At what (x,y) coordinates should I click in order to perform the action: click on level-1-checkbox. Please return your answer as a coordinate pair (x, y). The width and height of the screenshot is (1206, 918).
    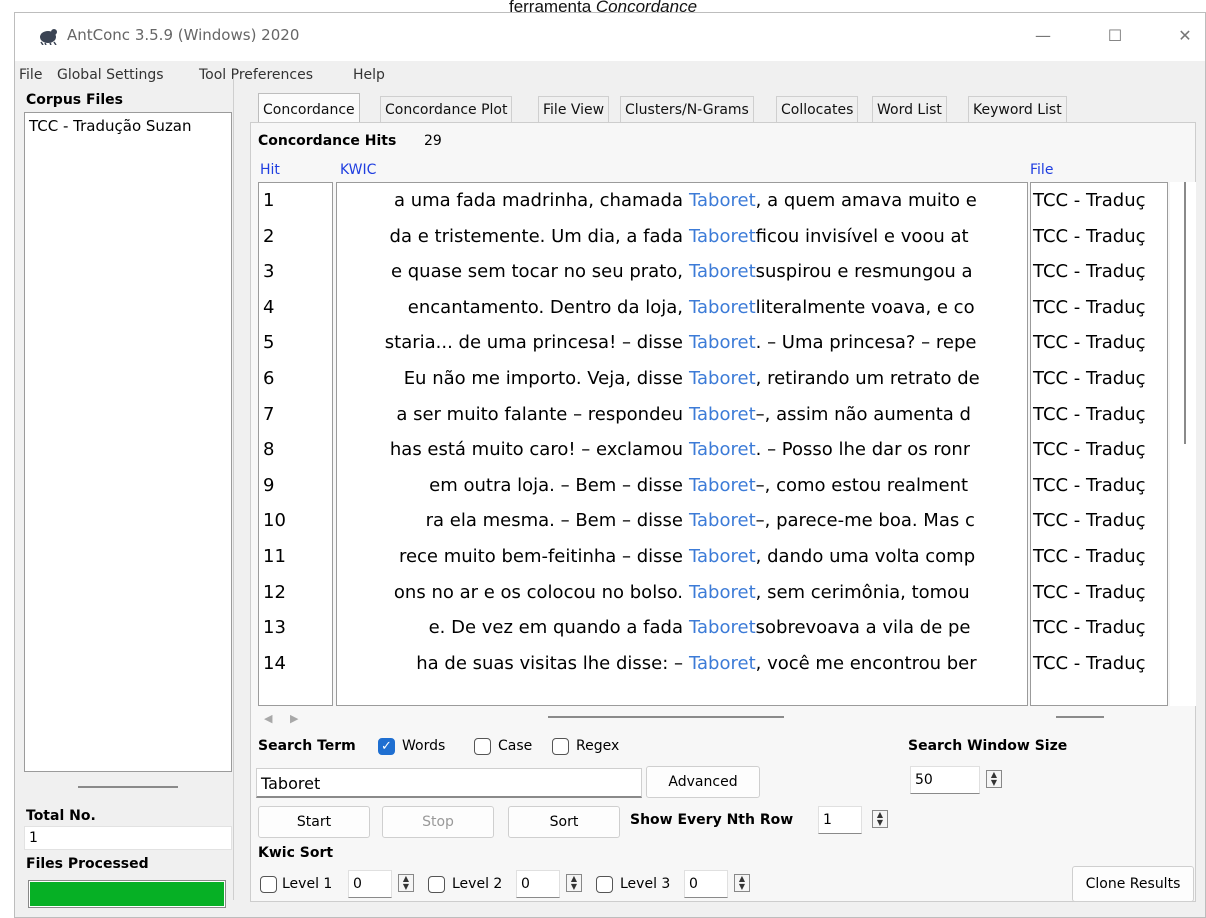
    Looking at the image, I should click on (268, 884).